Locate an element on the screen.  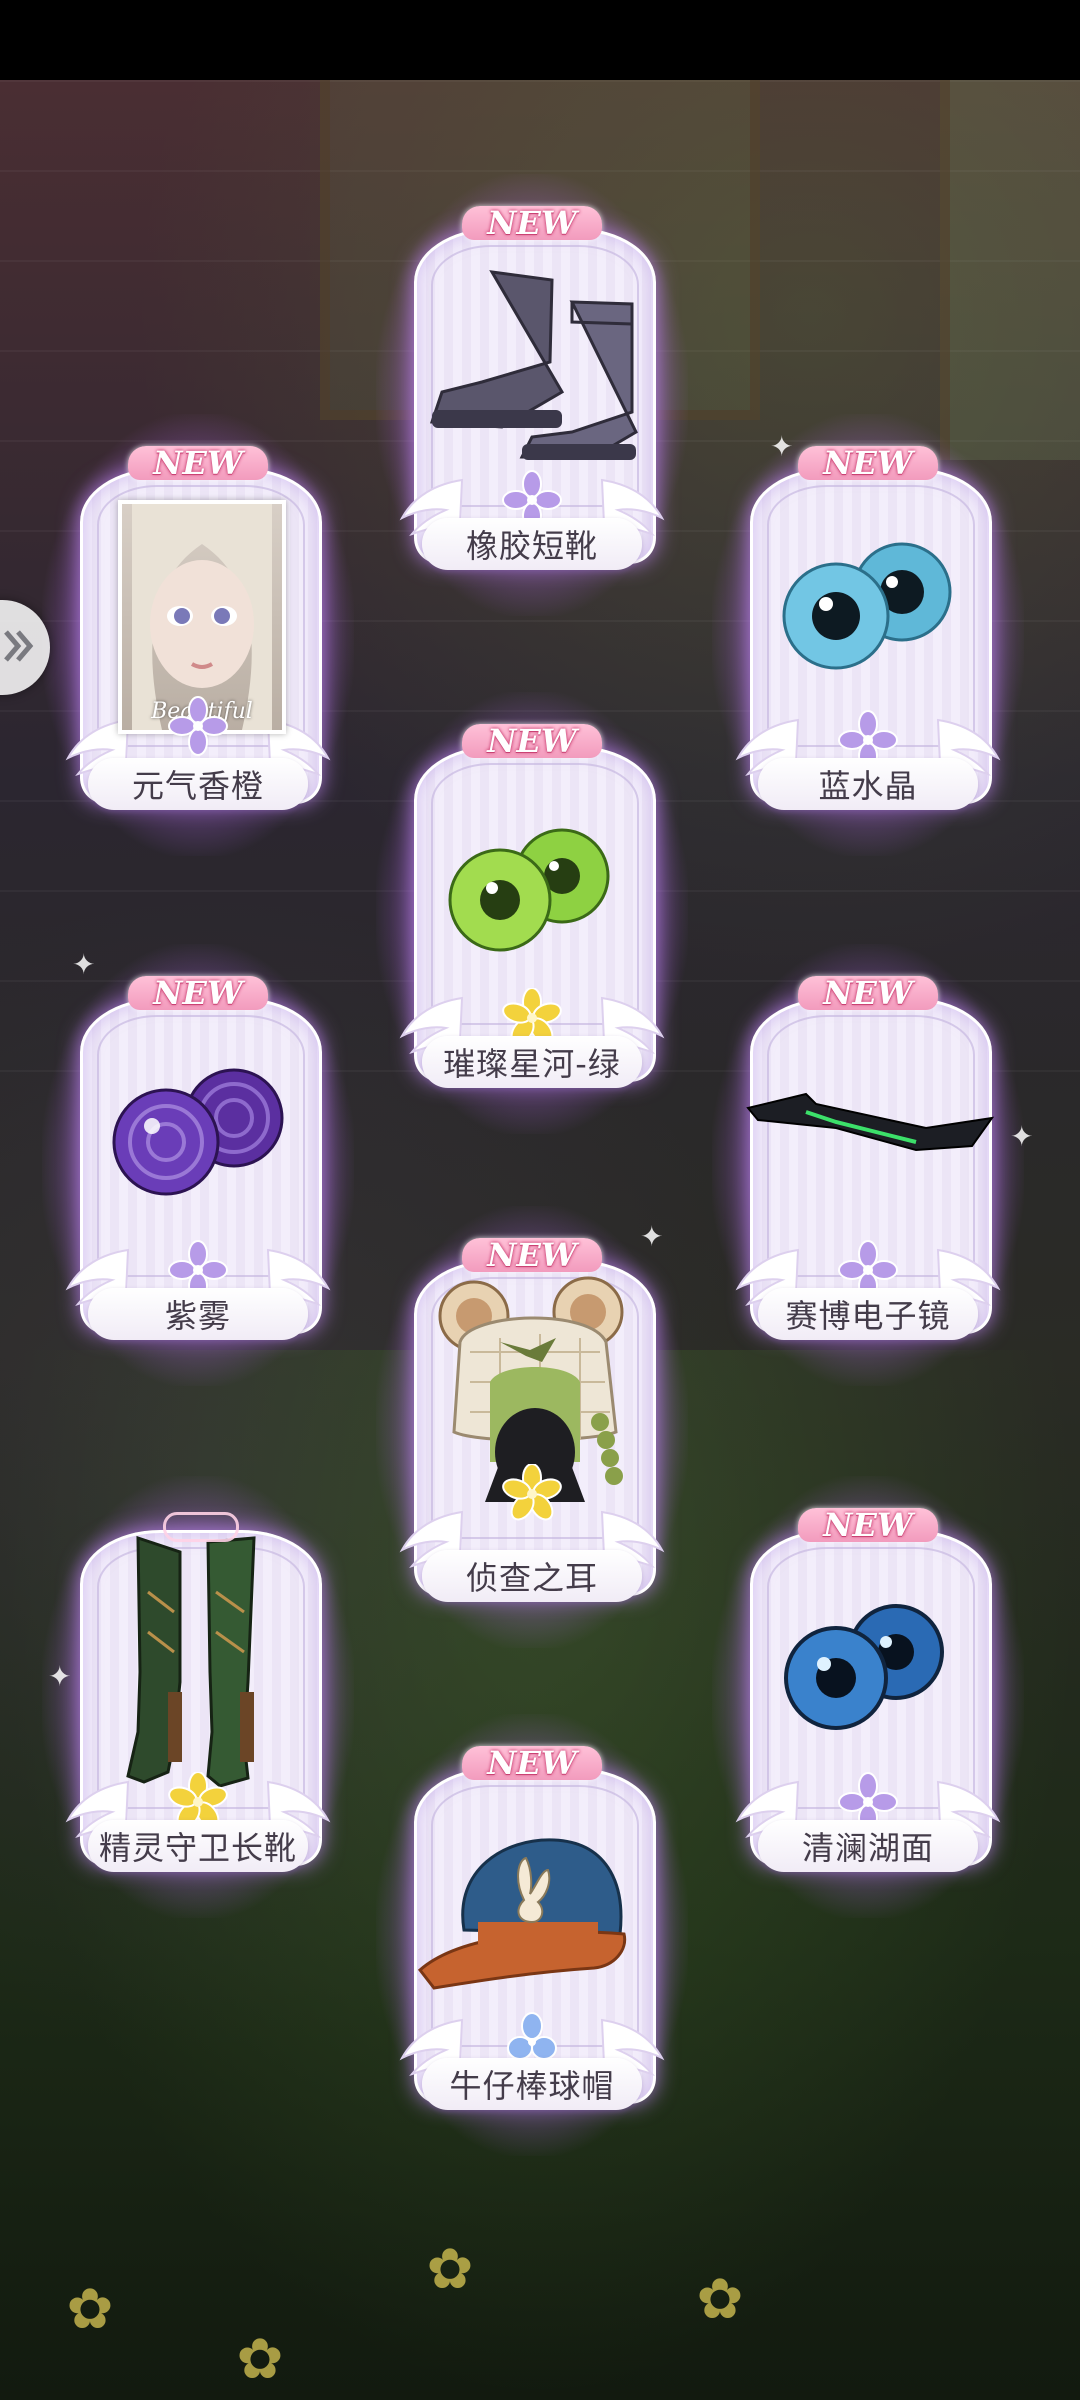
item-card-yuanqi-orange: NEW Beautiful 元气香橙 is located at coordinates (198, 635).